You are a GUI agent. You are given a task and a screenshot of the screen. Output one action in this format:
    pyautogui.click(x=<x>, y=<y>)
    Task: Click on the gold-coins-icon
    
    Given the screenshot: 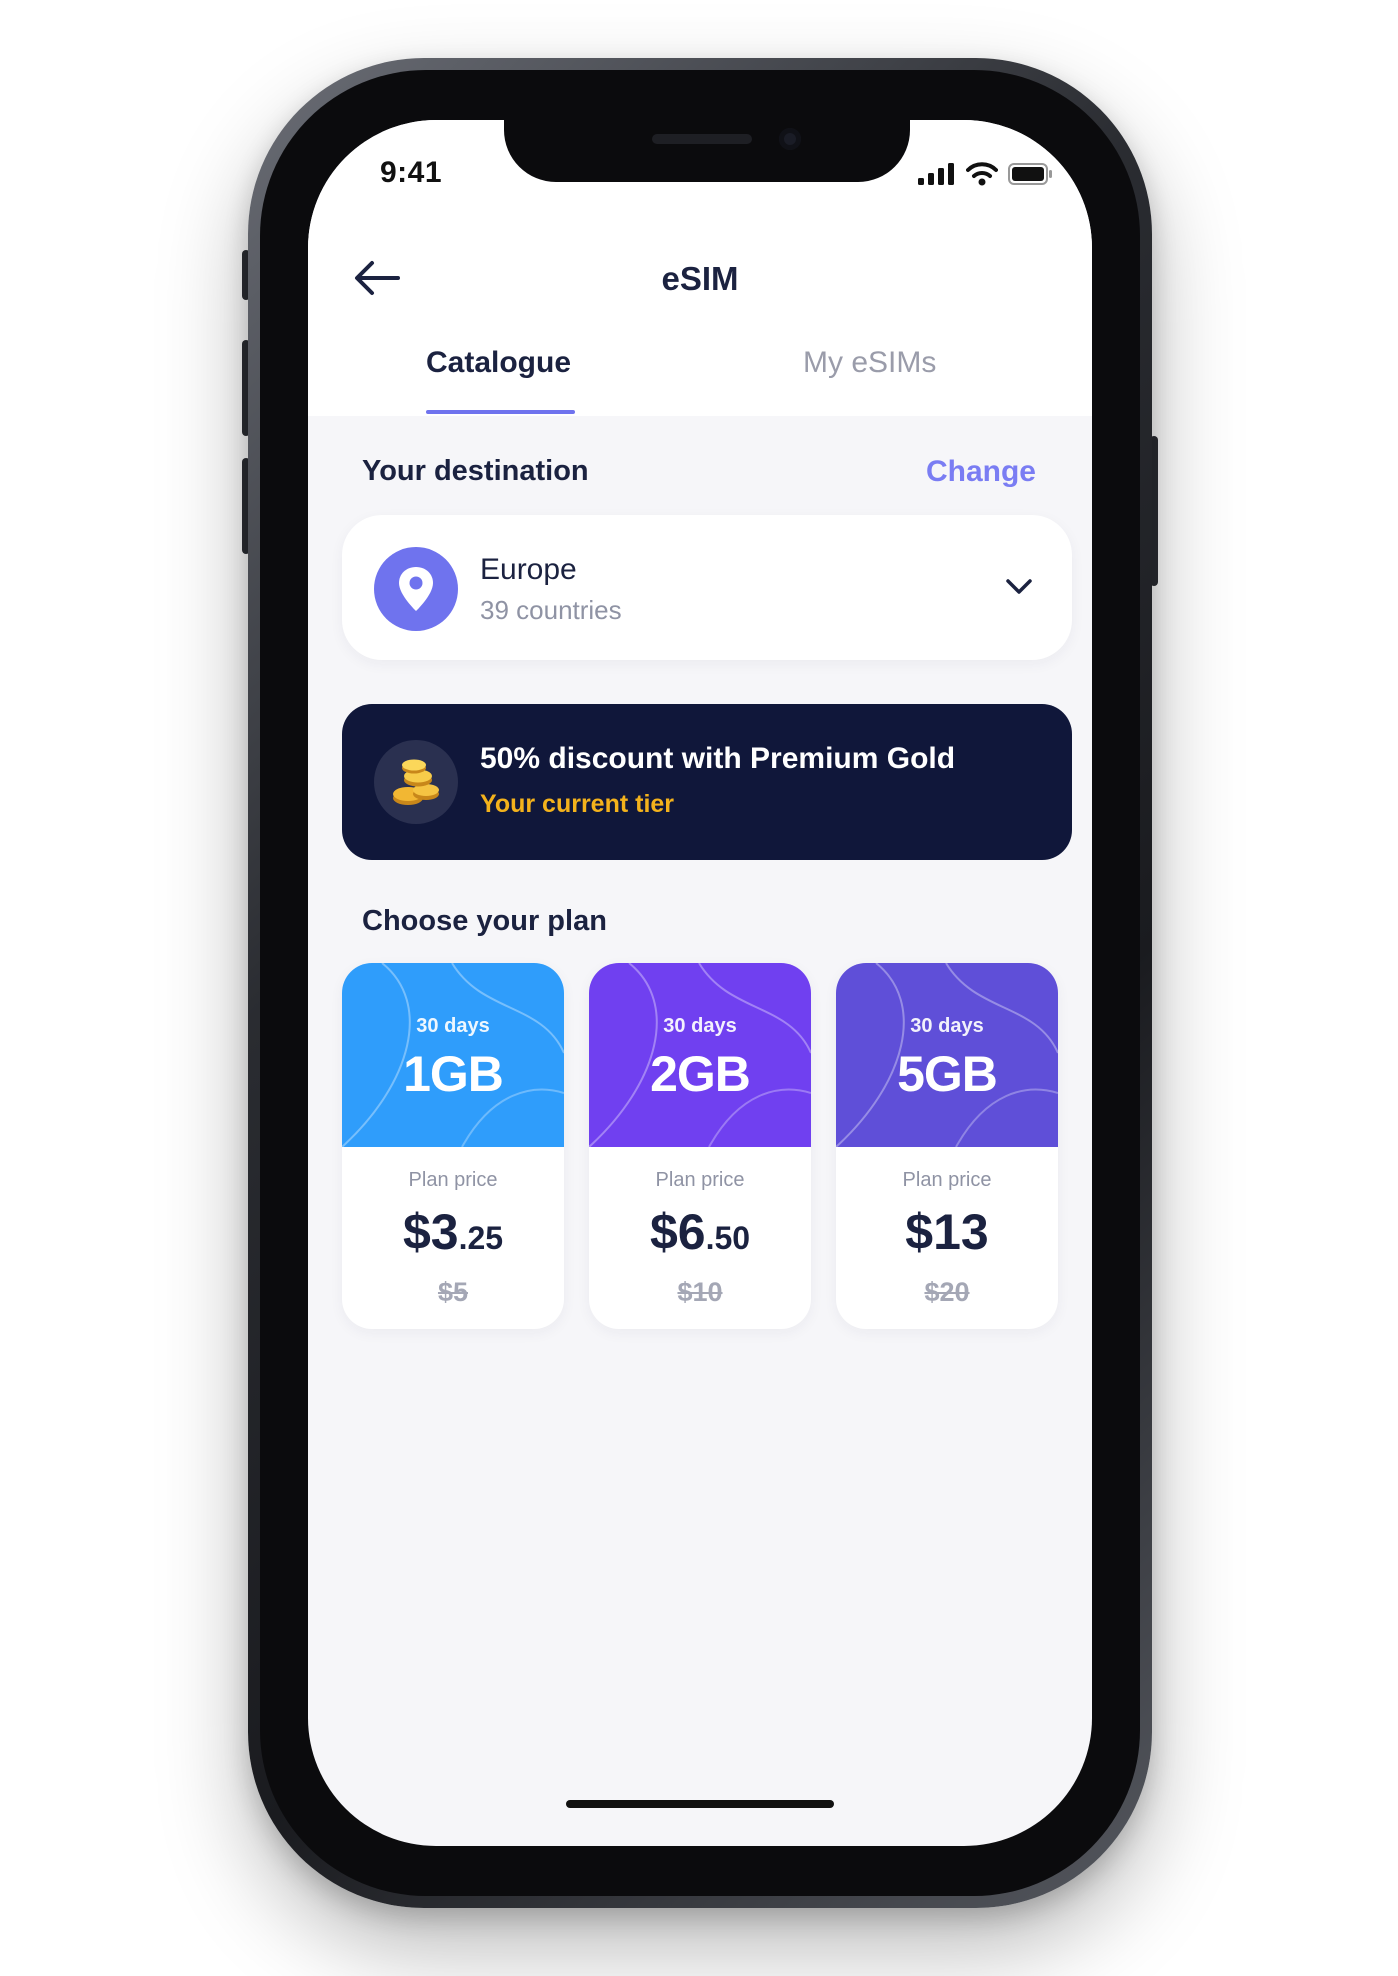 What is the action you would take?
    pyautogui.click(x=416, y=782)
    